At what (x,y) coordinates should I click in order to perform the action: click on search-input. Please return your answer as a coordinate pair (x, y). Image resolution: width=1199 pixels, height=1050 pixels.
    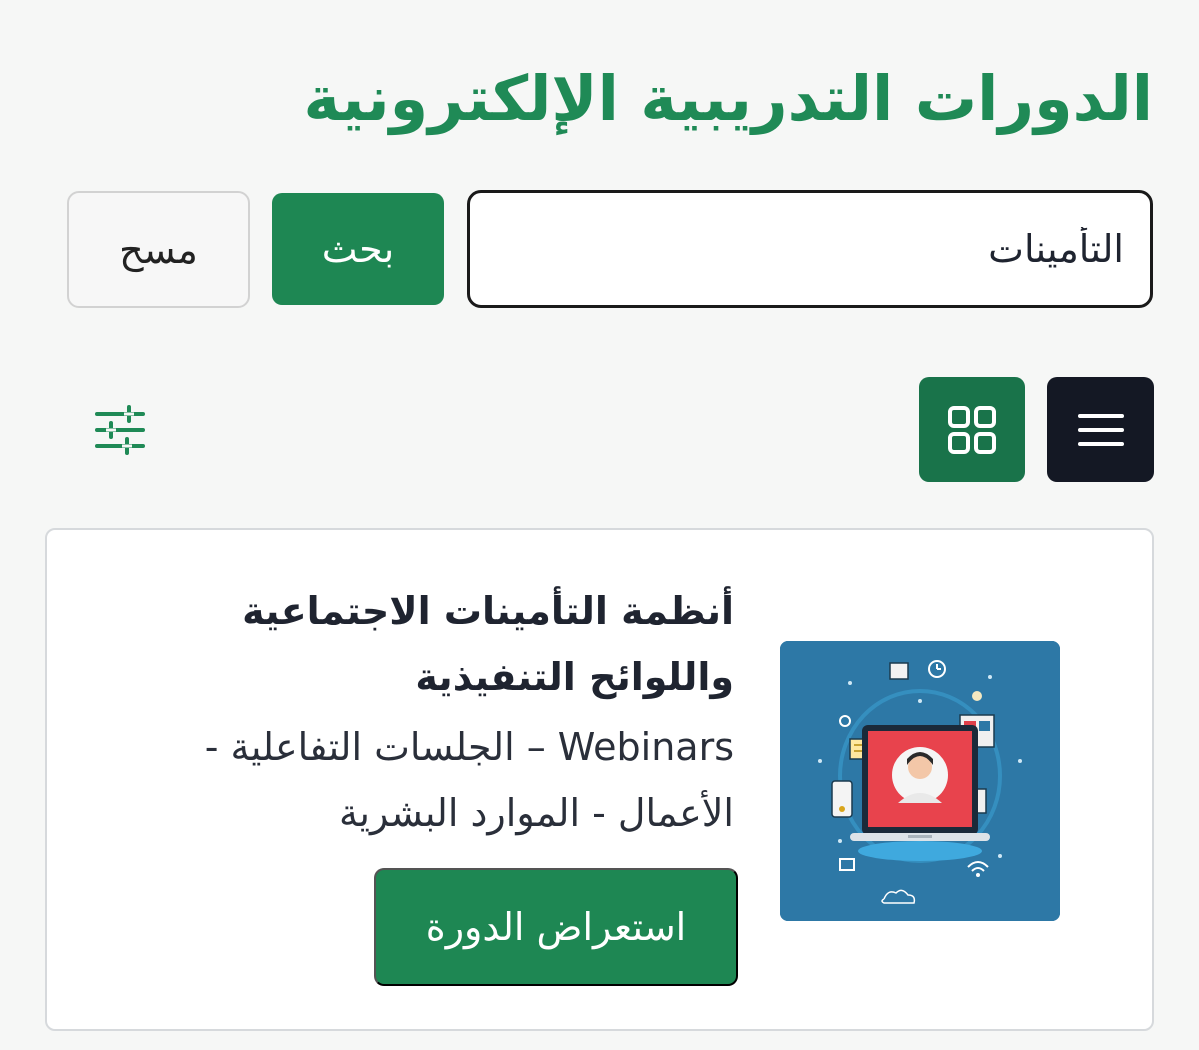
    Looking at the image, I should click on (810, 249).